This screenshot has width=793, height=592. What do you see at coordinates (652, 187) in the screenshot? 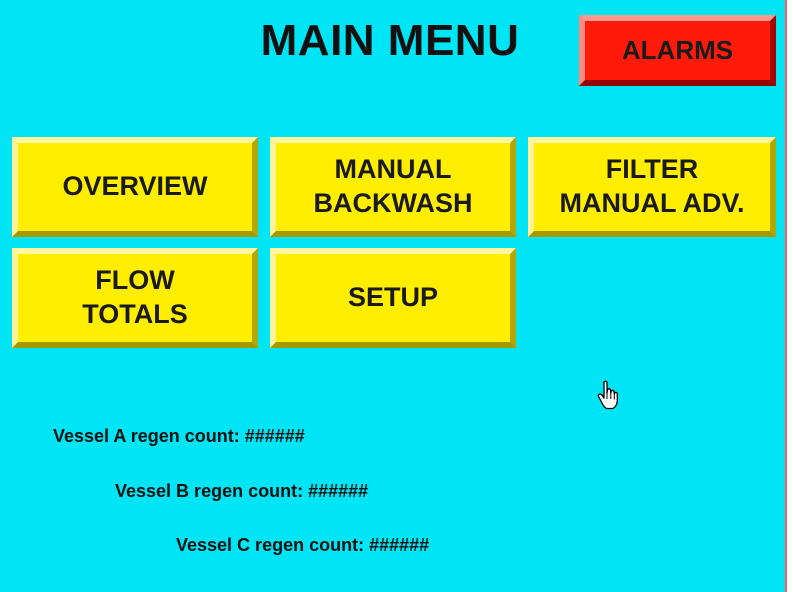
I see `filter-manual-adv-button: FILTER MANUAL ADV.` at bounding box center [652, 187].